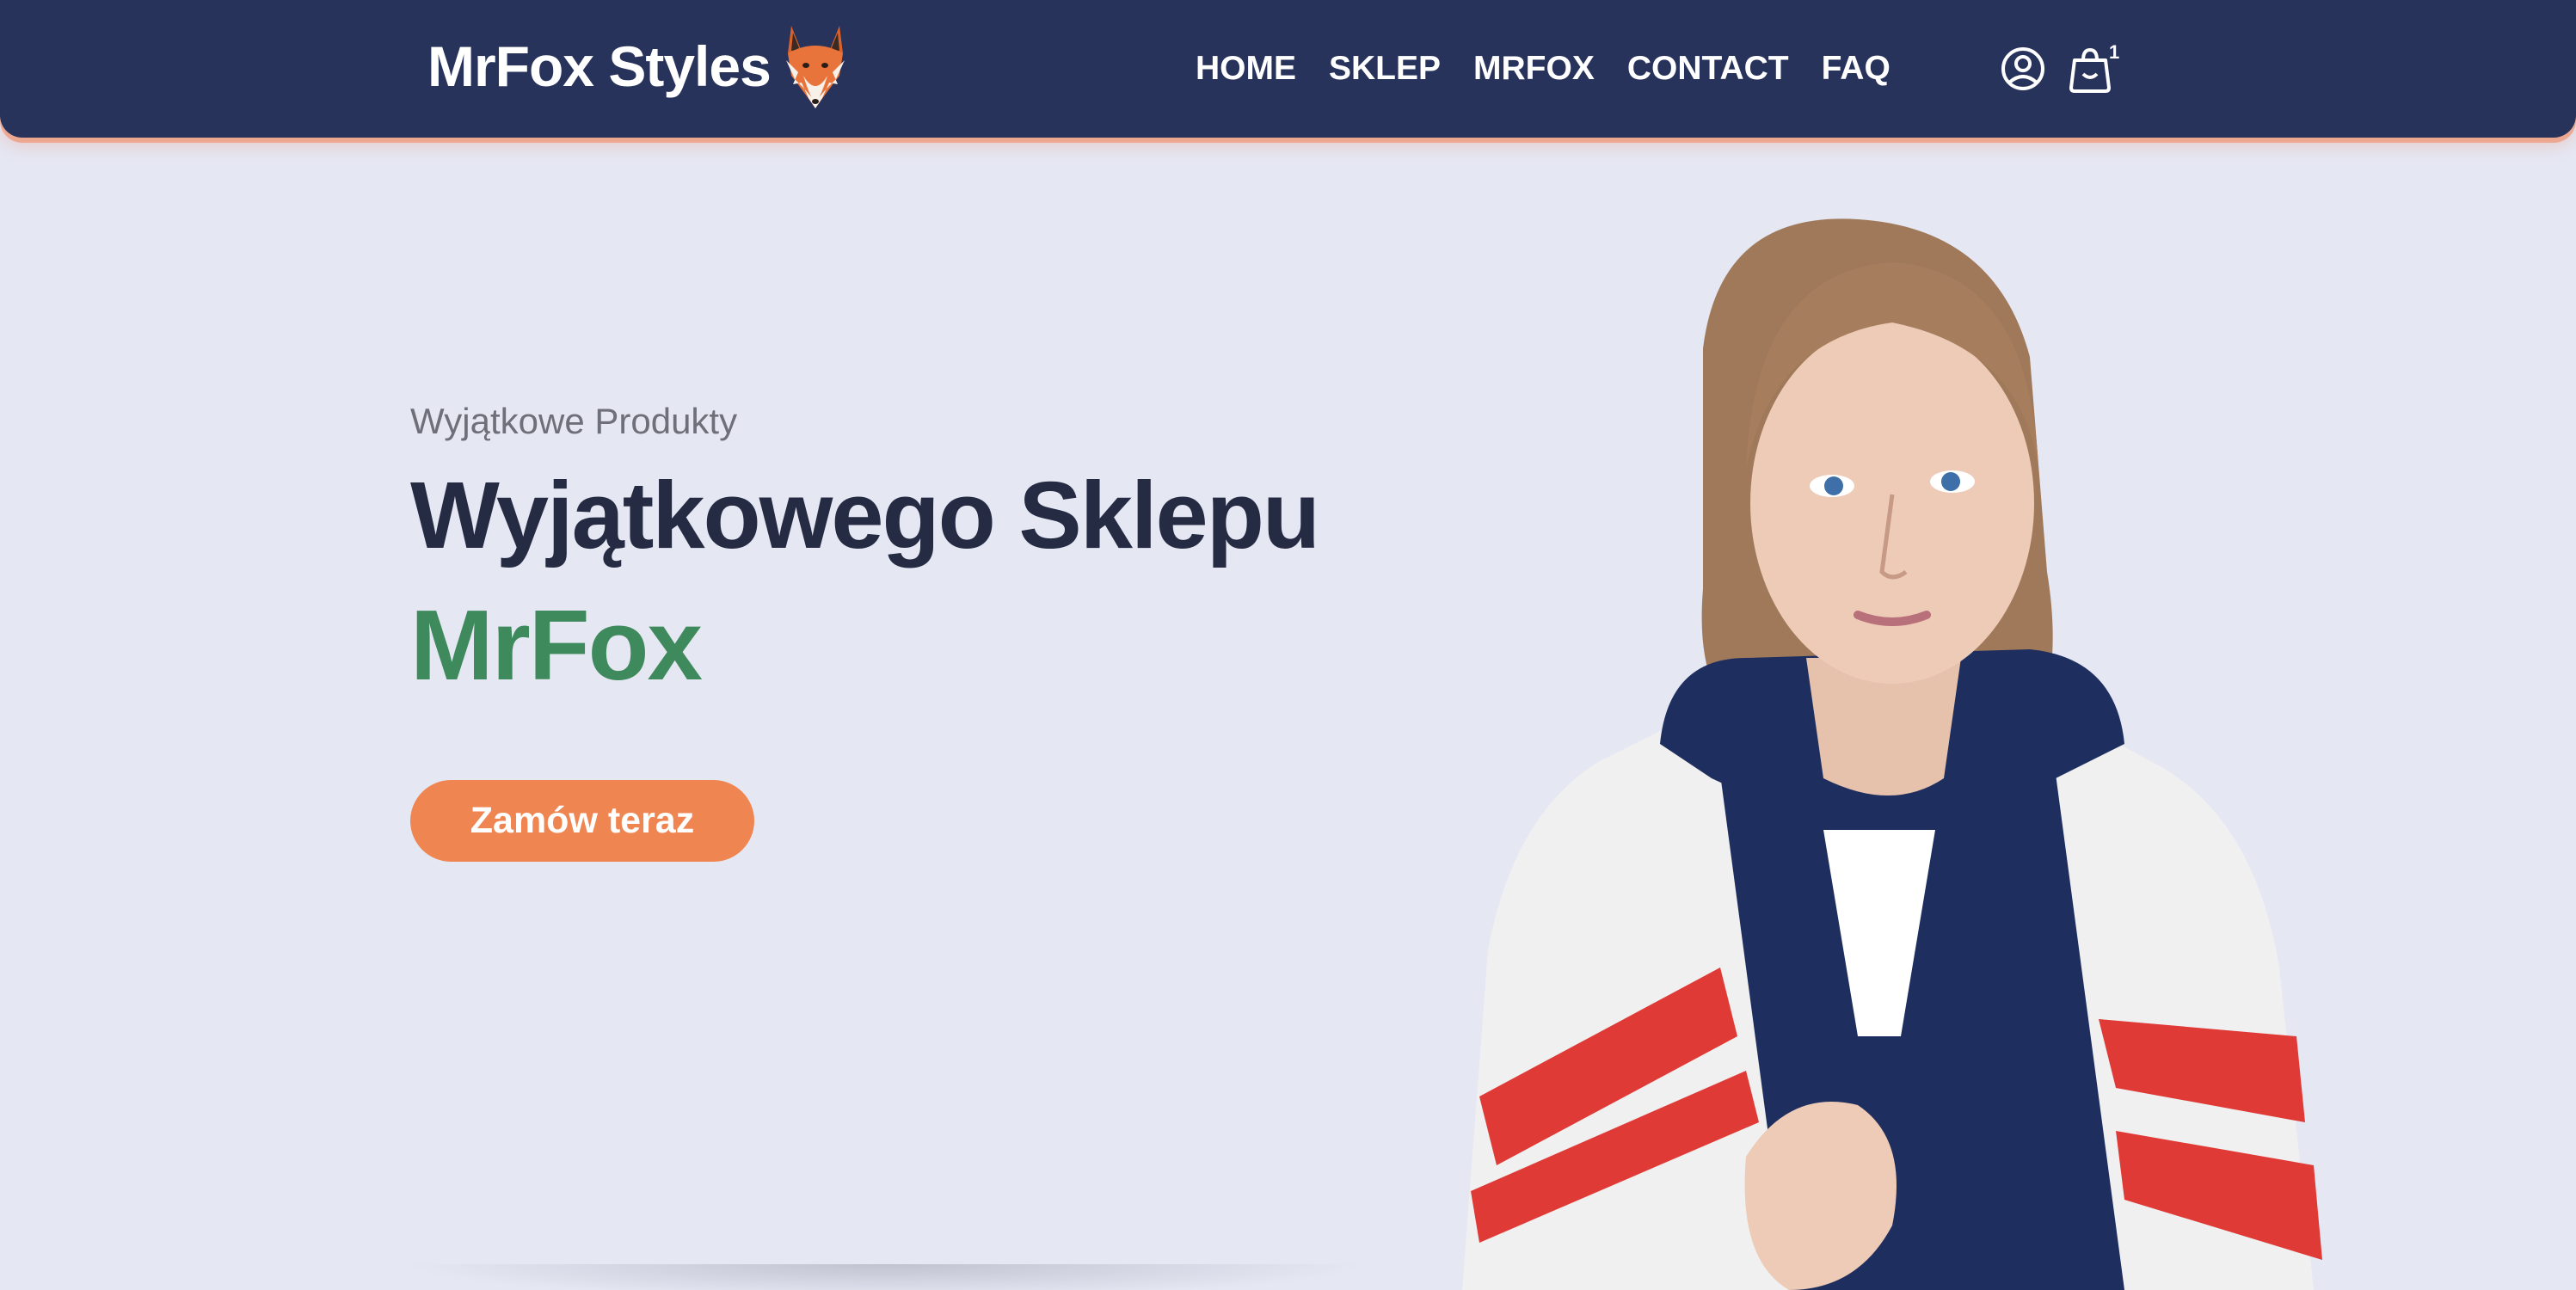  What do you see at coordinates (815, 67) in the screenshot?
I see `fox-head-icon` at bounding box center [815, 67].